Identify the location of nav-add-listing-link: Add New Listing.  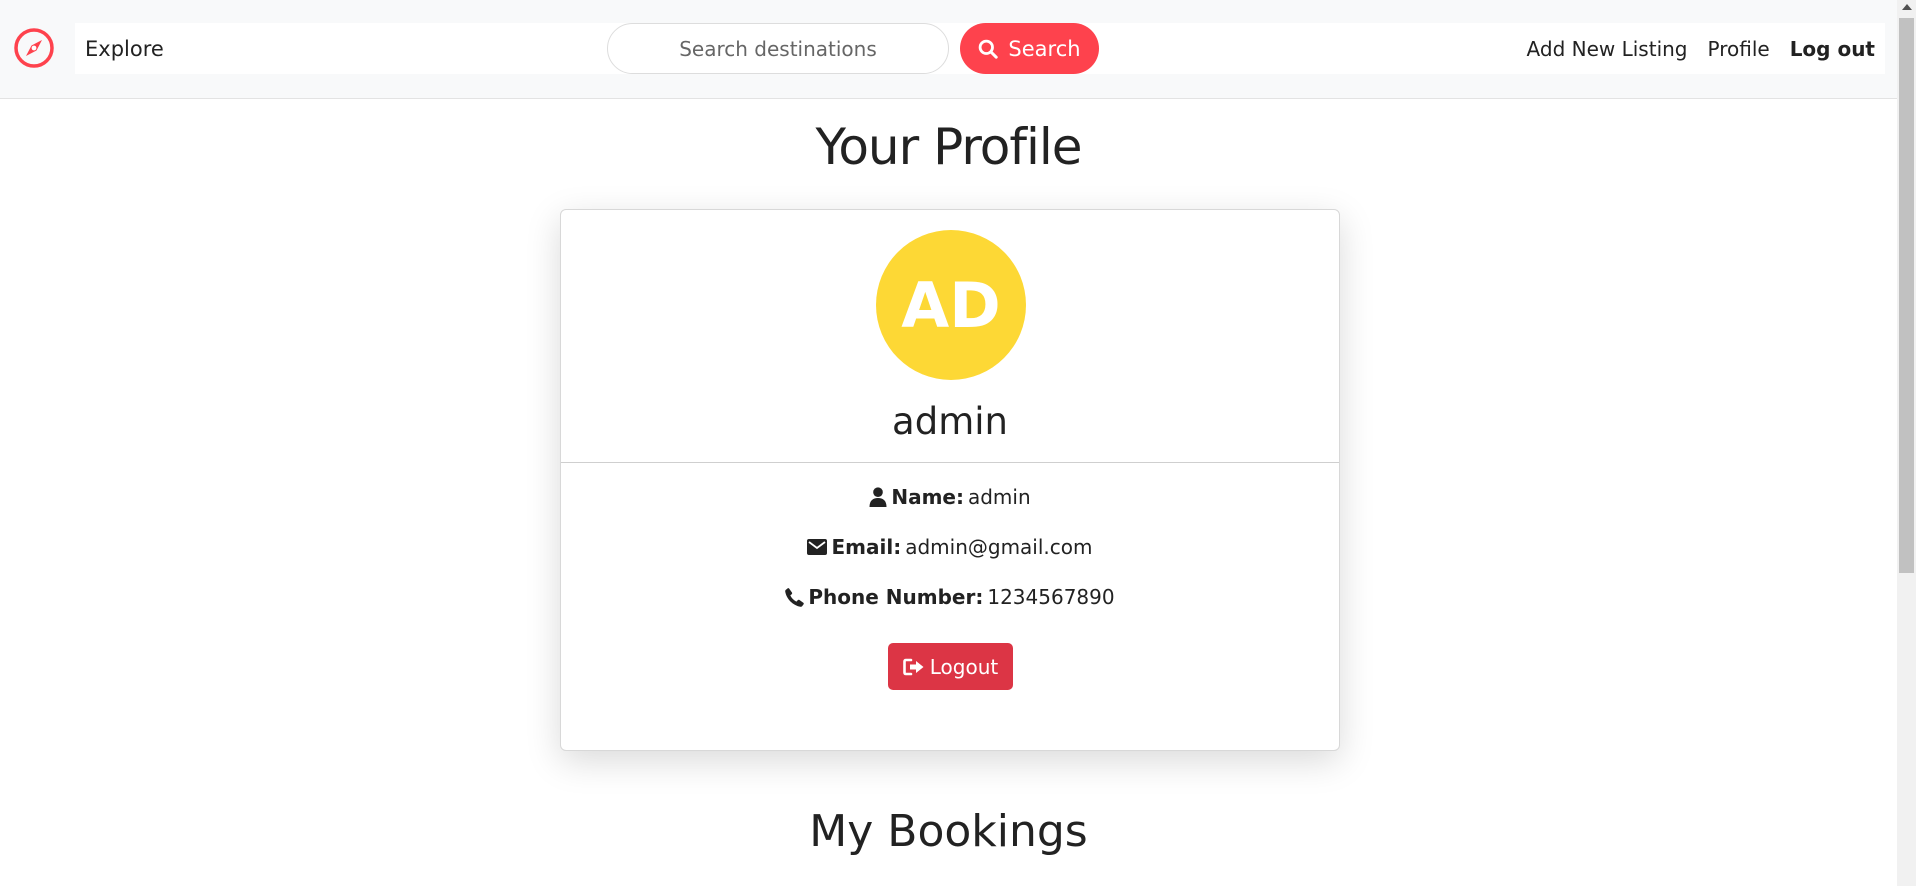
(1607, 49).